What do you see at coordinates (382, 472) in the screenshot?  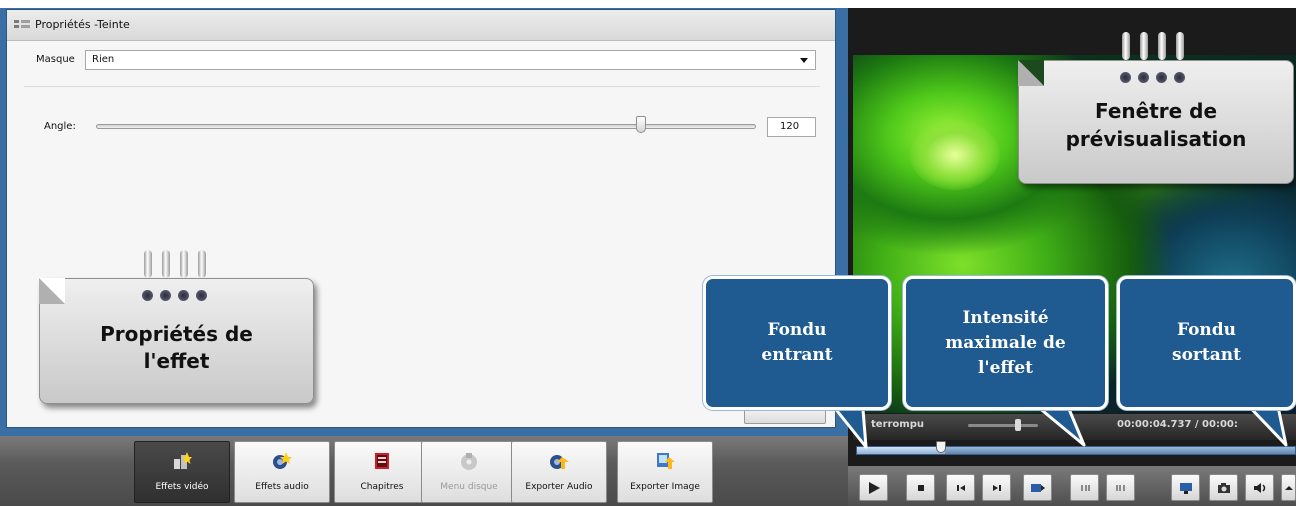 I see `chapitres-button: Chapitres` at bounding box center [382, 472].